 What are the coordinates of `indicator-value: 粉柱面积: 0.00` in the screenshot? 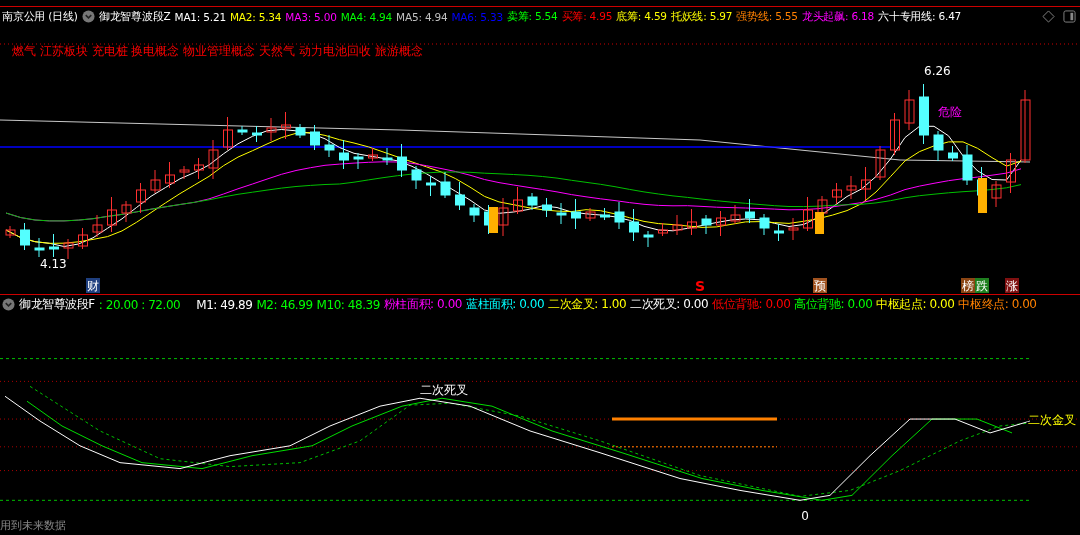 It's located at (422, 304).